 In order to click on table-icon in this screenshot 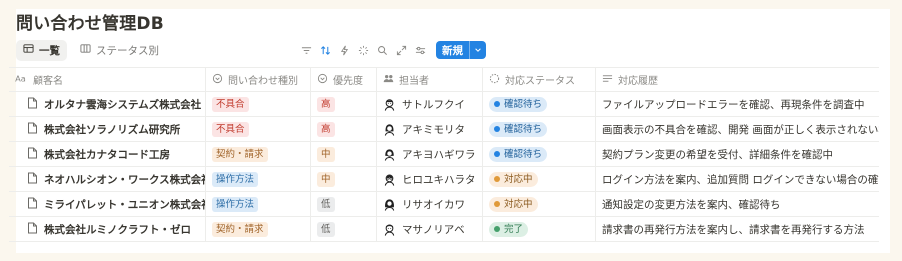, I will do `click(28, 50)`.